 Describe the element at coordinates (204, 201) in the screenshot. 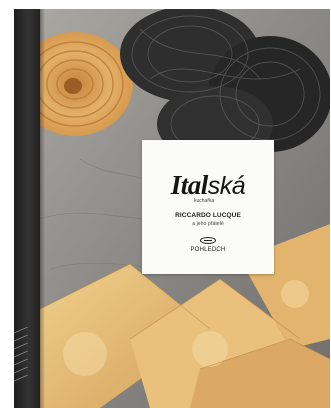

I see `book-subtitle: kuchařka` at that location.